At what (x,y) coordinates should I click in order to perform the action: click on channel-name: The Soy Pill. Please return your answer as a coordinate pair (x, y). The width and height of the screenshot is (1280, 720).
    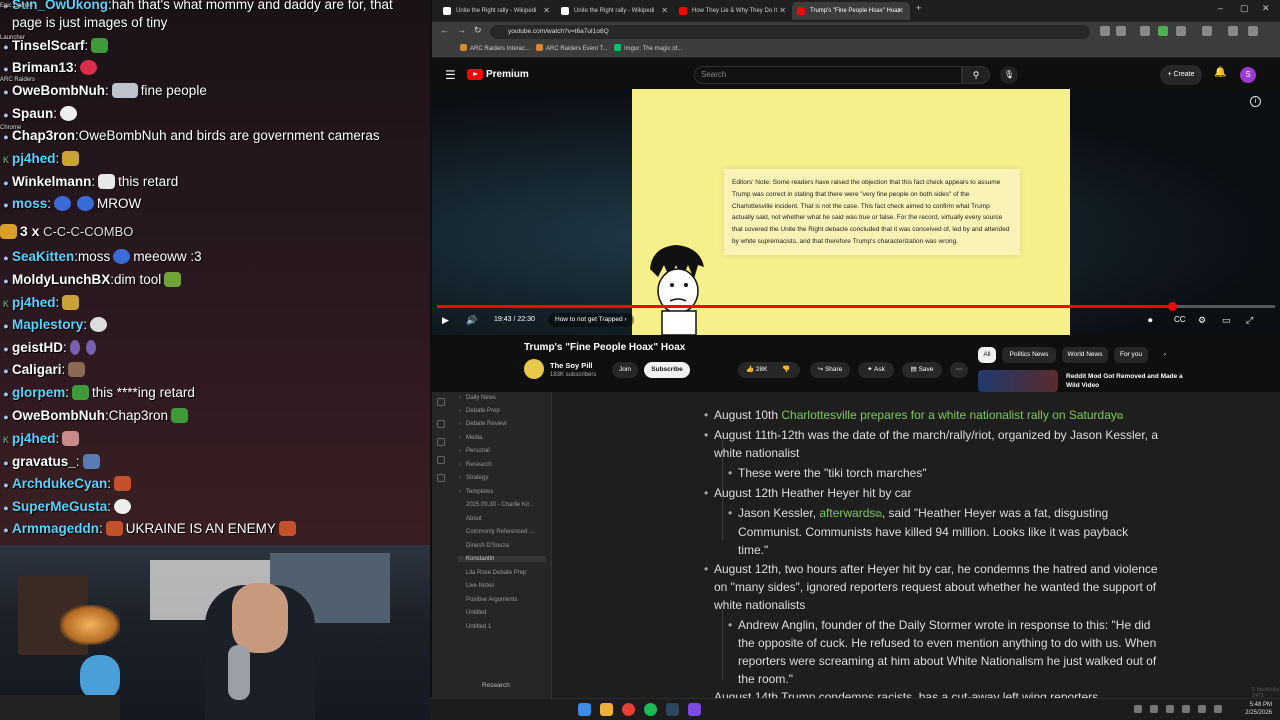
    Looking at the image, I should click on (571, 365).